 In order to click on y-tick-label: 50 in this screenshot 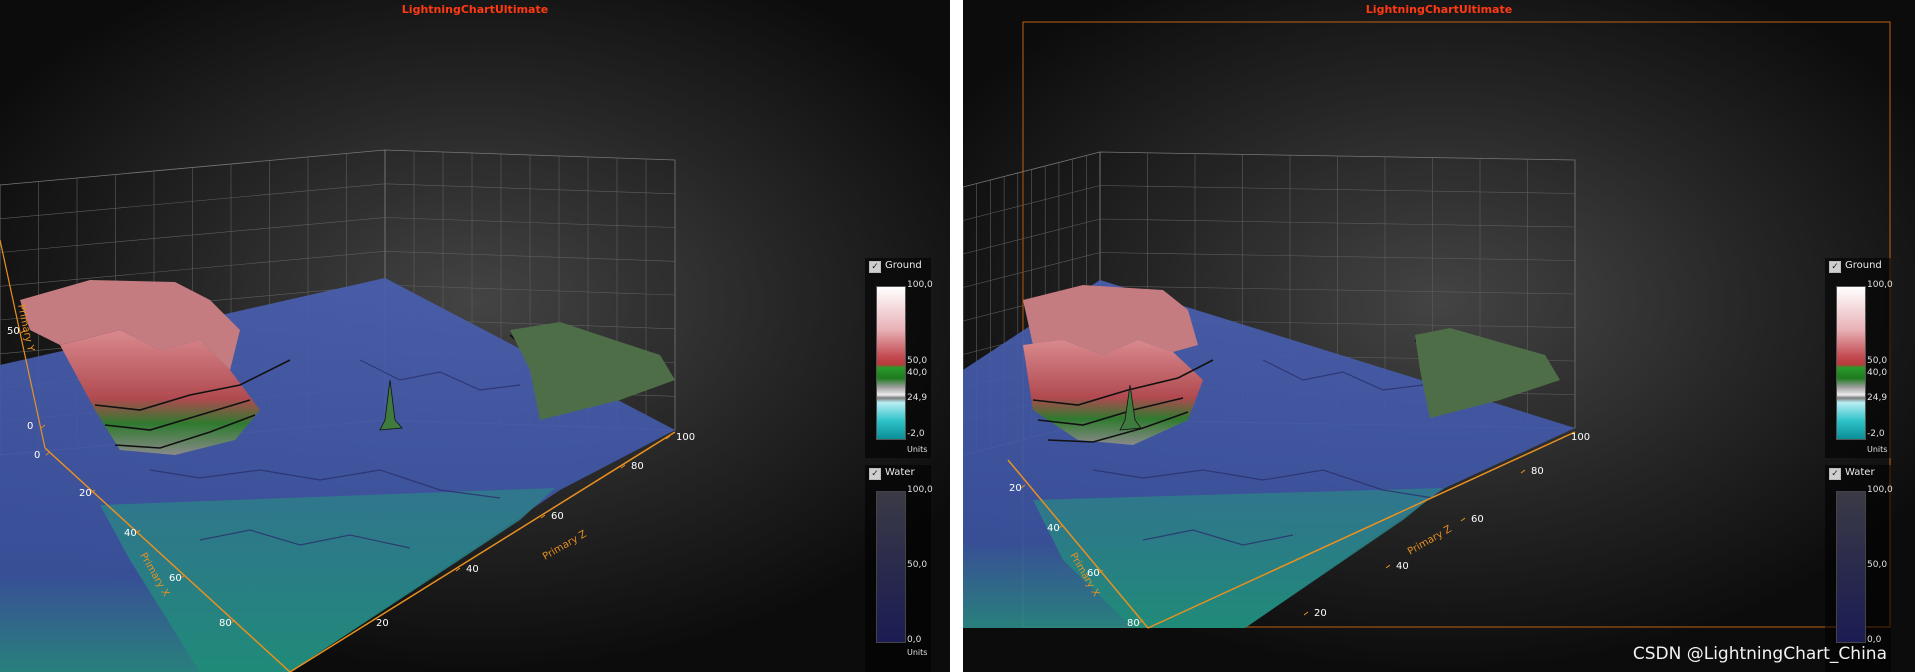, I will do `click(13, 331)`.